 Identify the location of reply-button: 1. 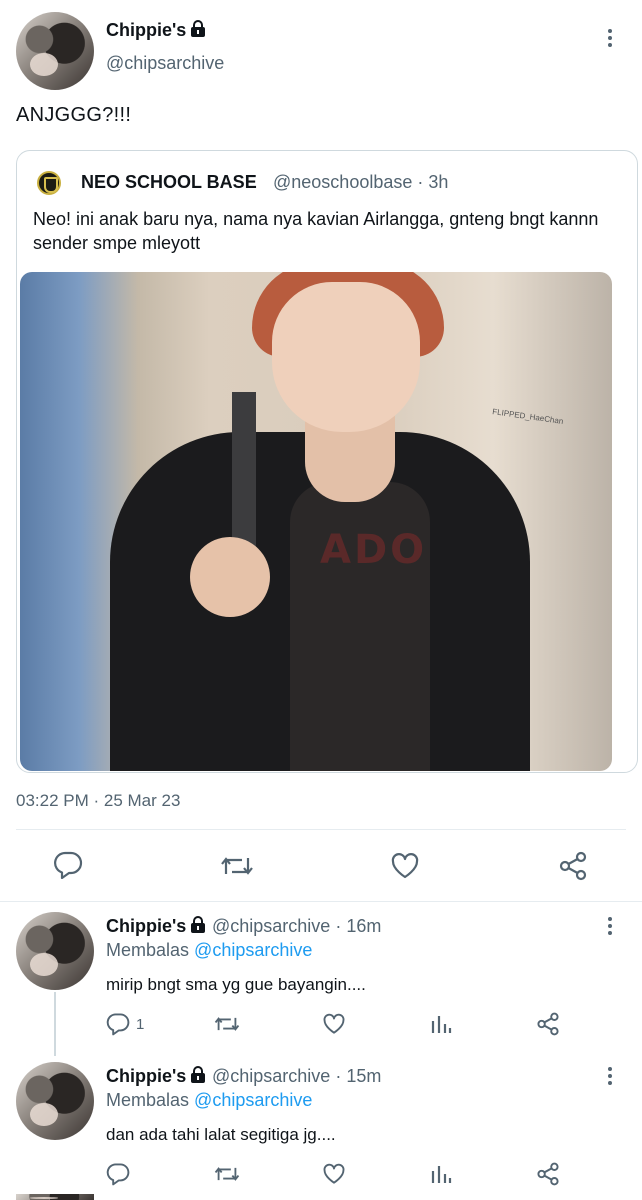
(125, 1024).